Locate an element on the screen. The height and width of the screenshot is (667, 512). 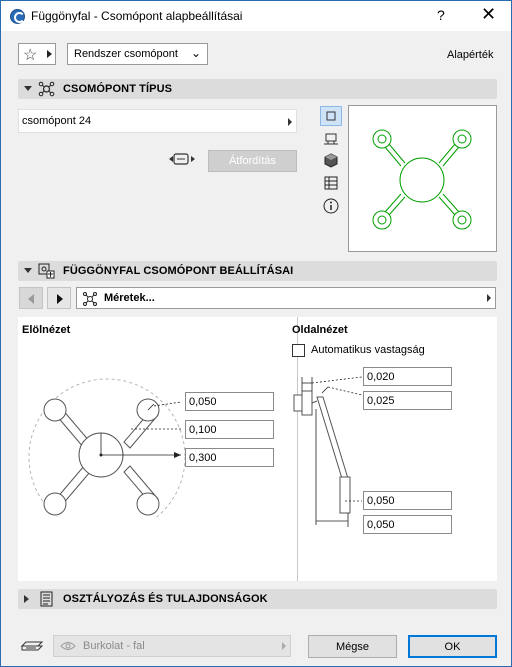
section-icon is located at coordinates (331, 183).